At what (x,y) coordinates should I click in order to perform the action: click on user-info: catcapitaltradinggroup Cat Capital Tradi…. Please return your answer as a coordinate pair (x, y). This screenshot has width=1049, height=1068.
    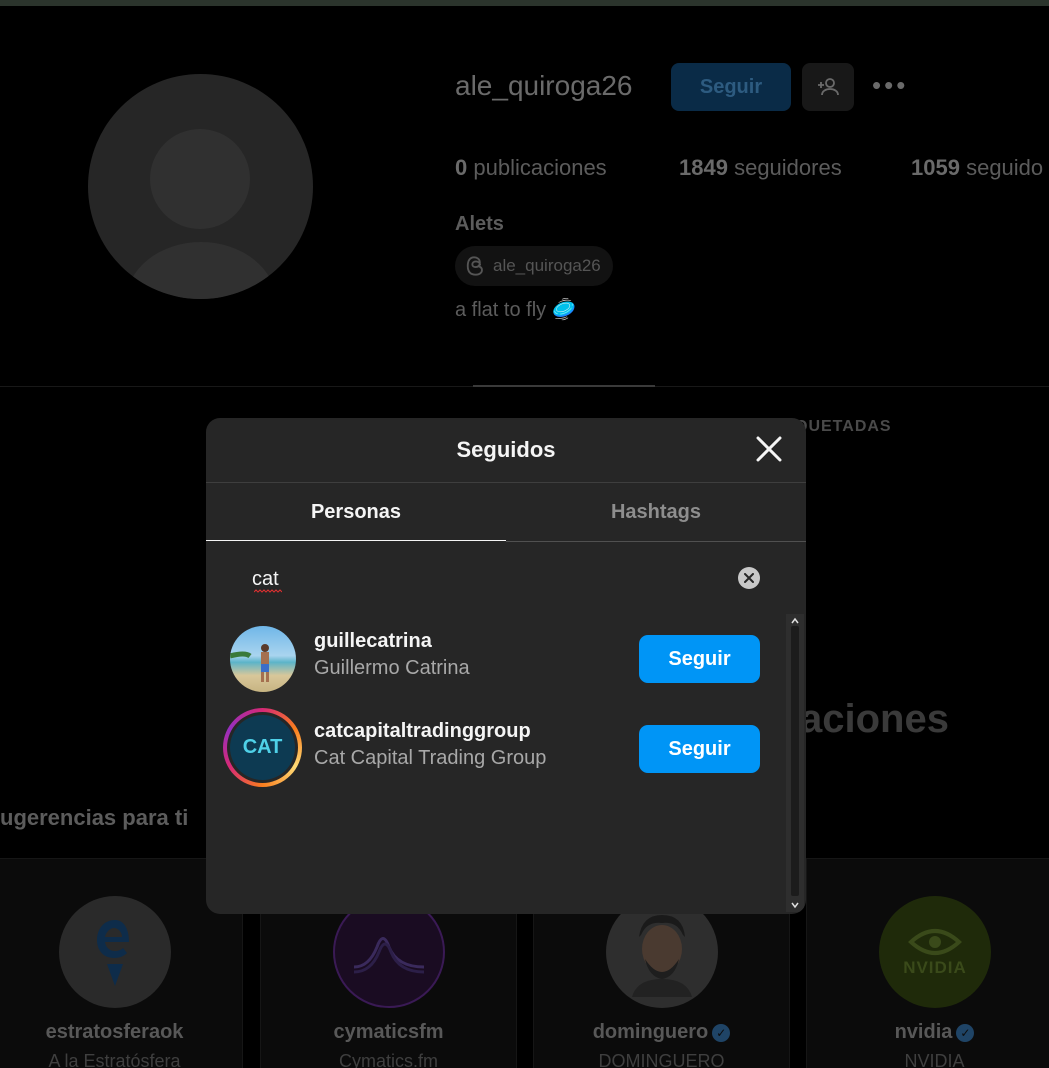
    Looking at the image, I should click on (430, 745).